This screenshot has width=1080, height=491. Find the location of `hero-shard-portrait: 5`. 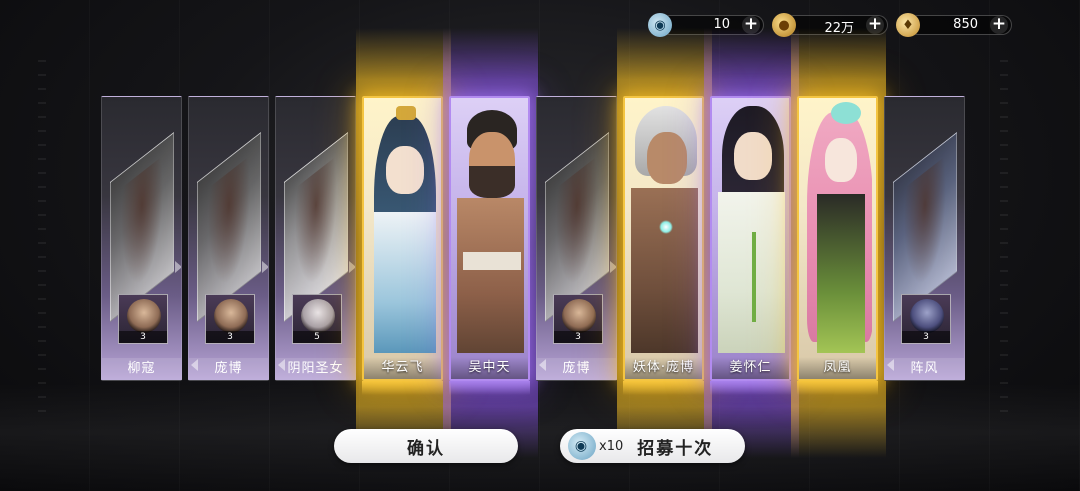

hero-shard-portrait: 5 is located at coordinates (317, 319).